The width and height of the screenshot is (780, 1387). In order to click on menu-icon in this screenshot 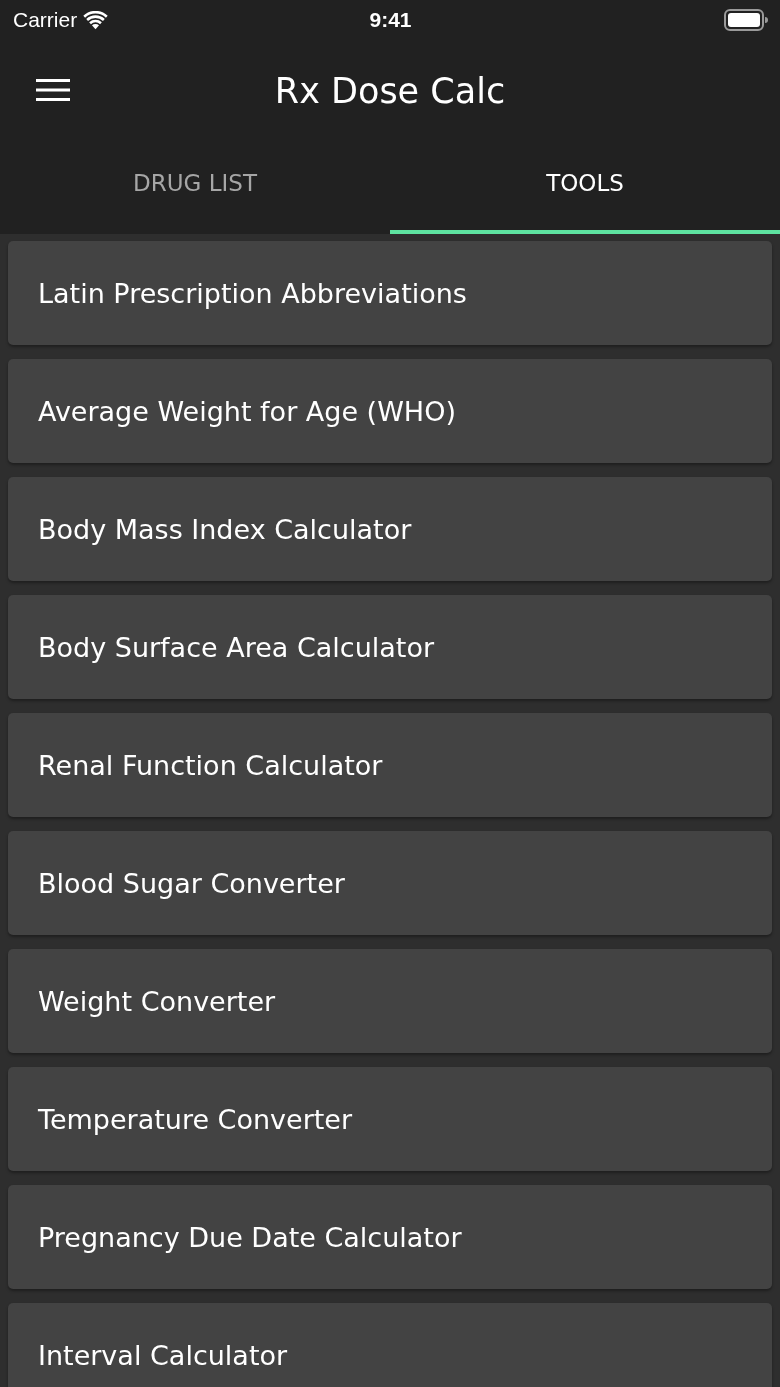, I will do `click(53, 90)`.